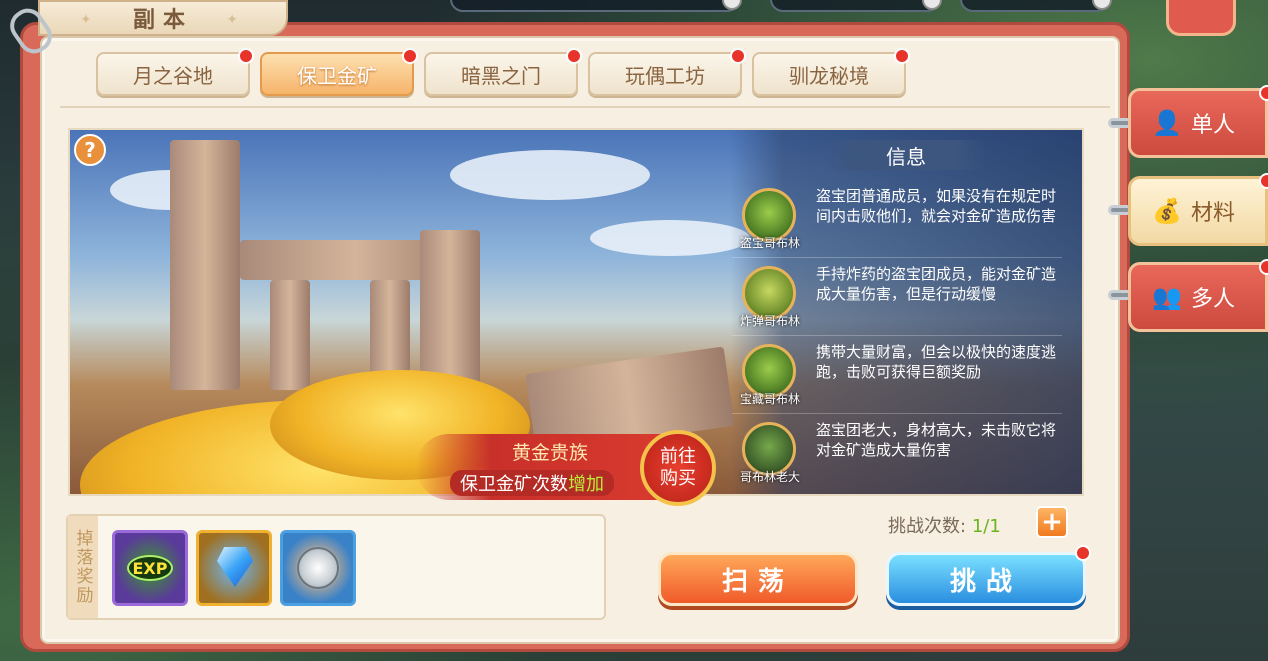  I want to click on page-title: 副本, so click(162, 20).